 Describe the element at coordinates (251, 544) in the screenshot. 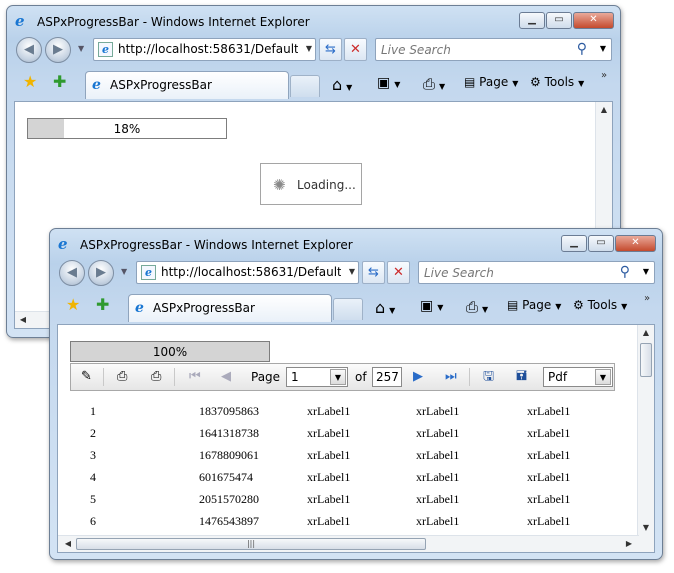

I see `horizontal-scroll-thumb: |||` at that location.